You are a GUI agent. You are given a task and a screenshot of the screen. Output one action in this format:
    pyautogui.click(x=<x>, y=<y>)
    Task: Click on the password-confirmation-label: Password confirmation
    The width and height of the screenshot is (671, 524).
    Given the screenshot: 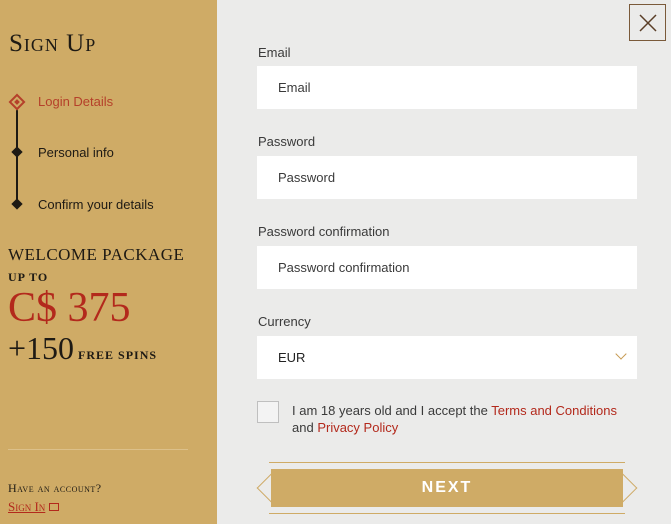 What is the action you would take?
    pyautogui.click(x=324, y=231)
    